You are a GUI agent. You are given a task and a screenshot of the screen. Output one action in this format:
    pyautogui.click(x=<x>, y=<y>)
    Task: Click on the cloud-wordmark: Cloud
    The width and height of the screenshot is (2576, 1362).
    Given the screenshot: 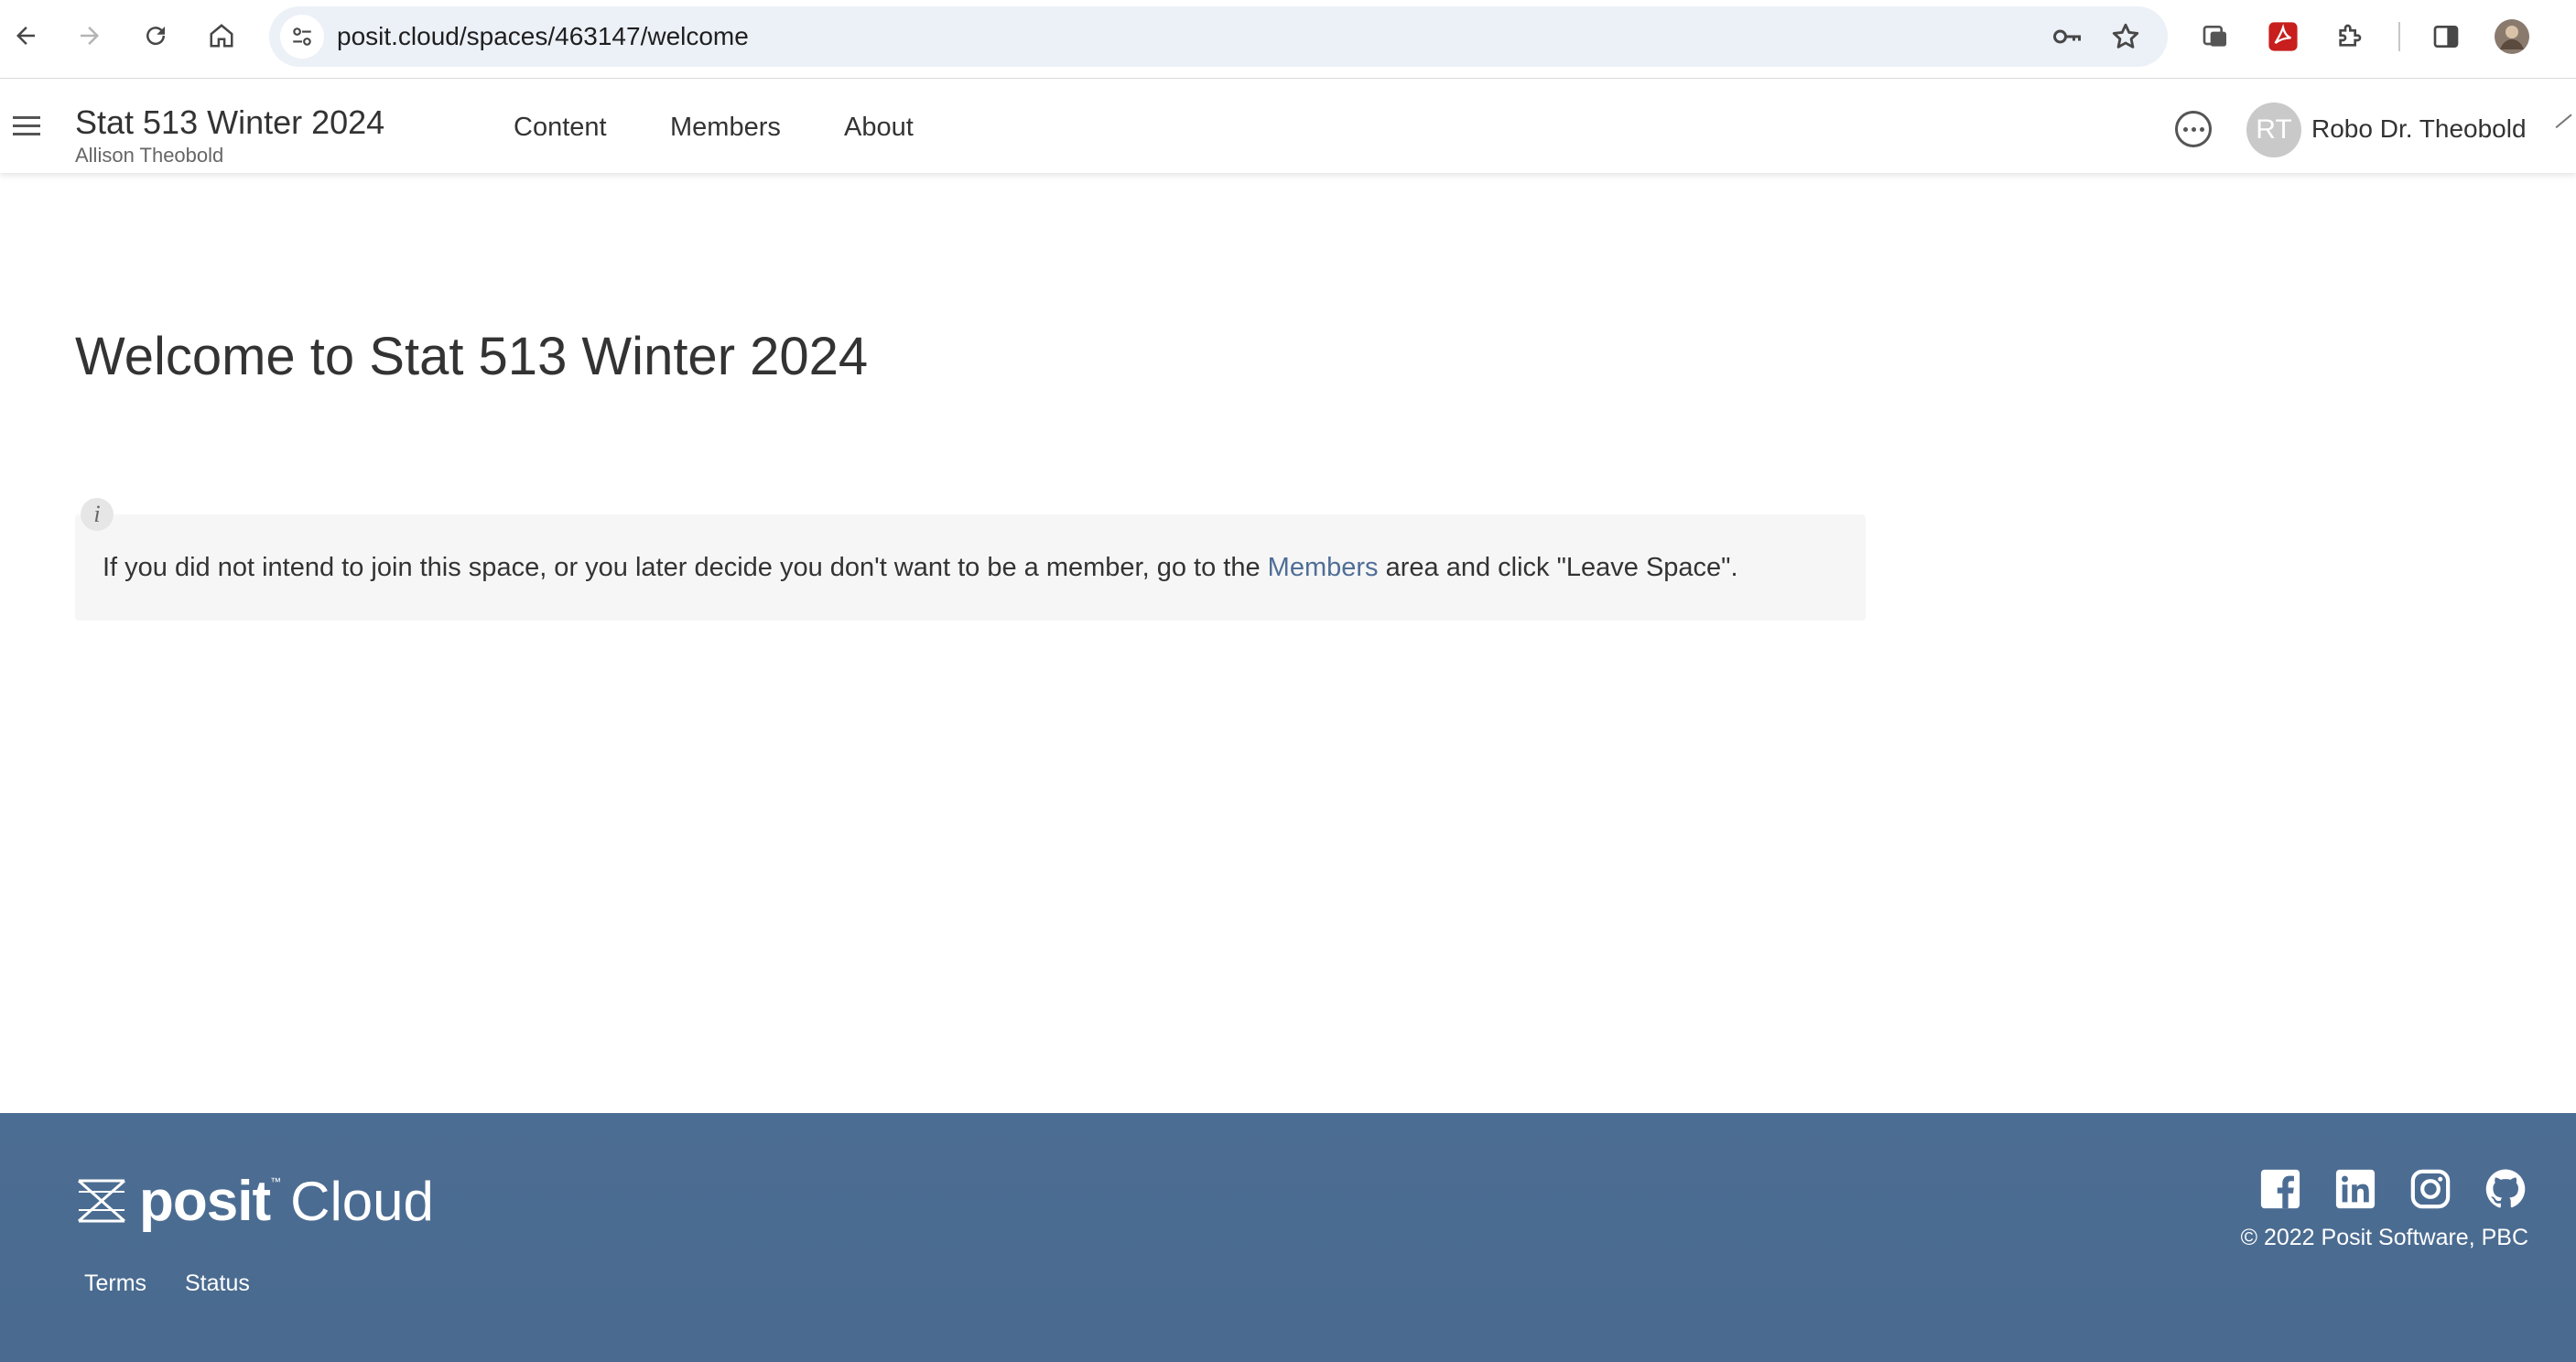 What is the action you would take?
    pyautogui.click(x=362, y=1201)
    